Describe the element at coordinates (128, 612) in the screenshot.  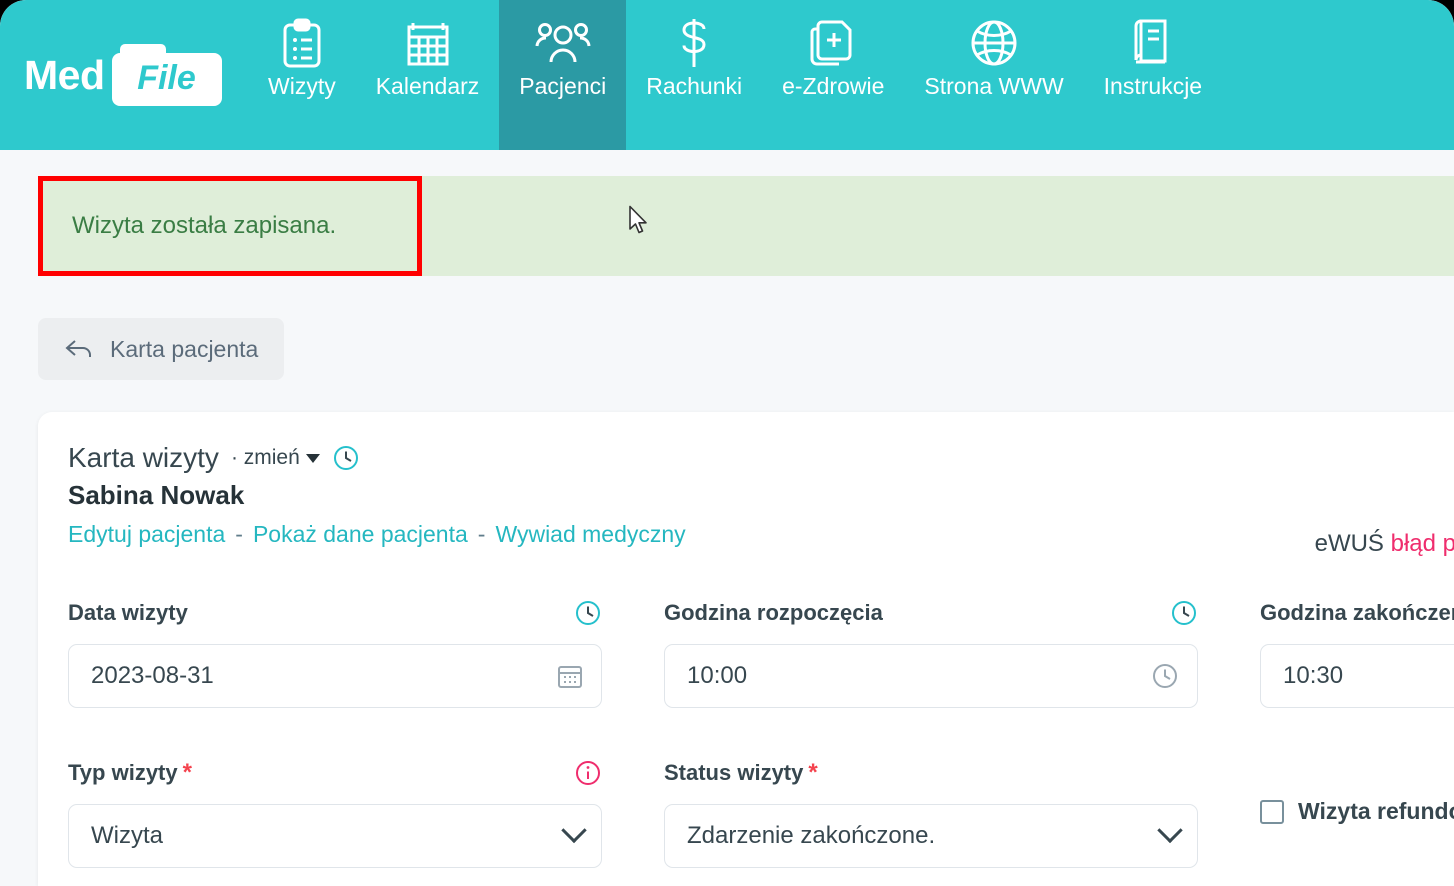
I see `label-visit-date: Data wizyty` at that location.